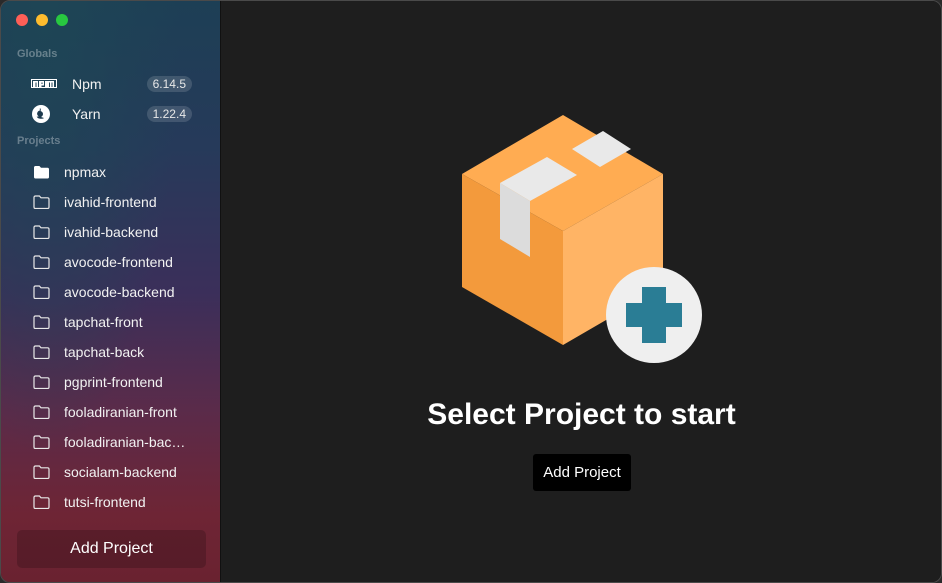 Image resolution: width=942 pixels, height=583 pixels. What do you see at coordinates (119, 292) in the screenshot?
I see `project-item-label: avocode-backend` at bounding box center [119, 292].